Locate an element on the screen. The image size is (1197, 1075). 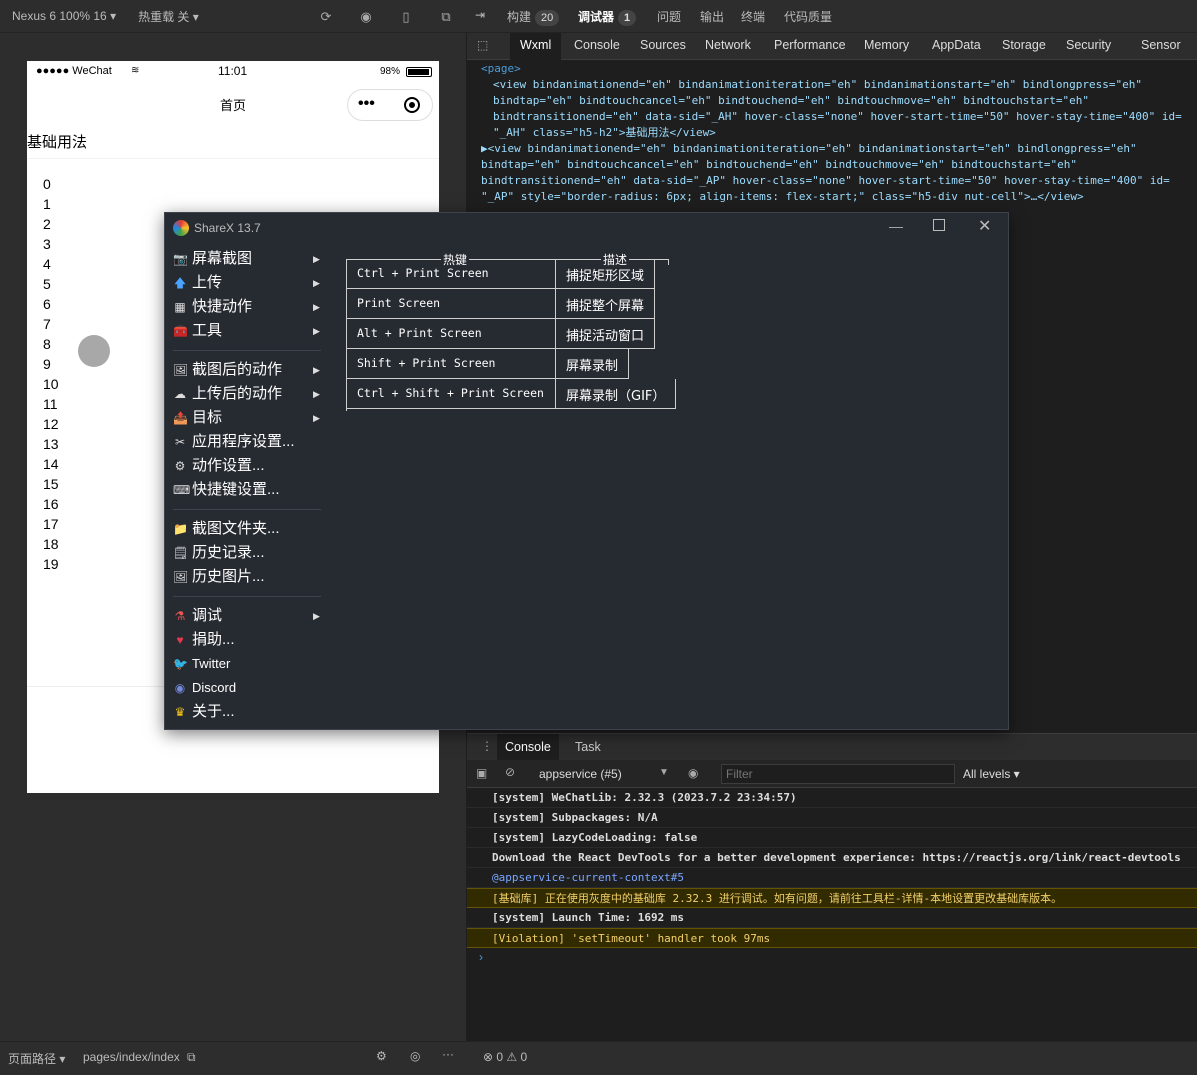
menu-item: 🡅 上传 ▶ is located at coordinates (245, 283).